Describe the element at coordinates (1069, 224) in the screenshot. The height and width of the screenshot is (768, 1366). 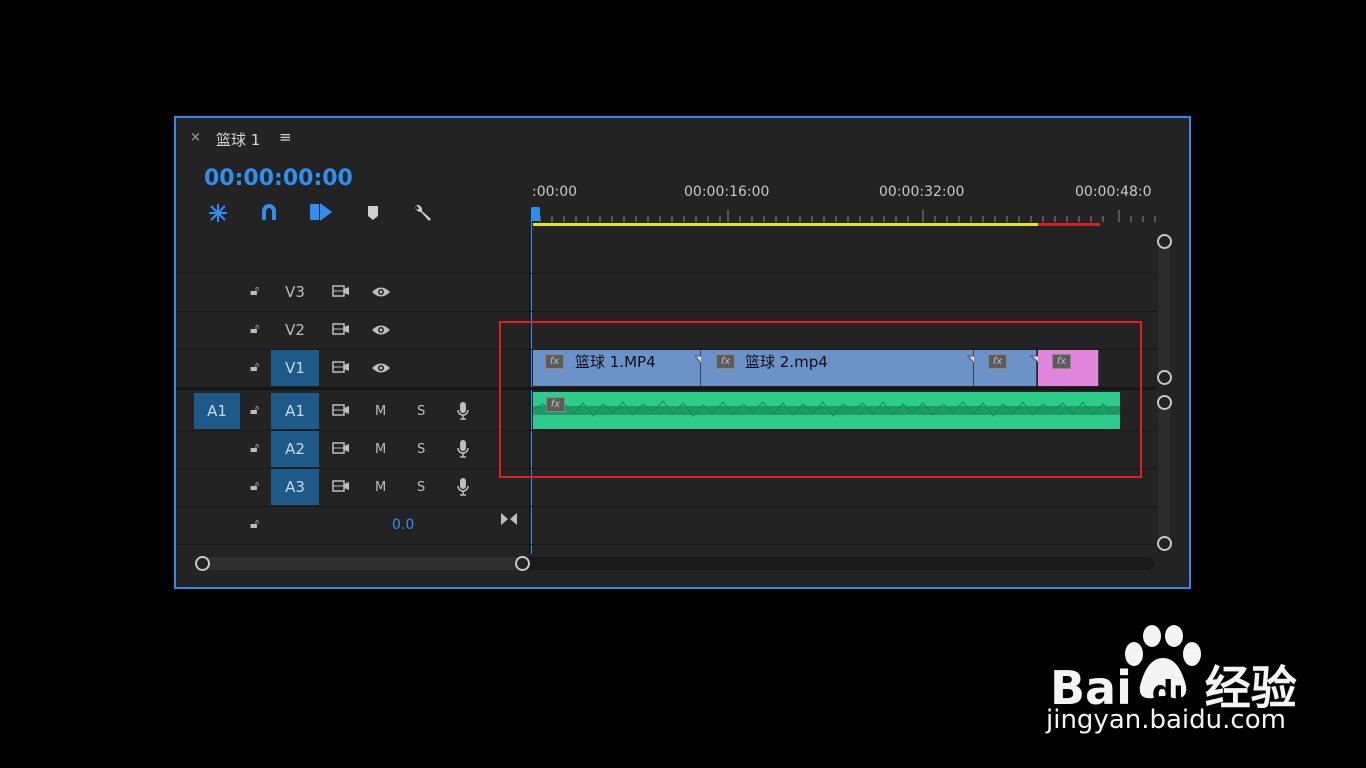
I see `render-status-bar` at that location.